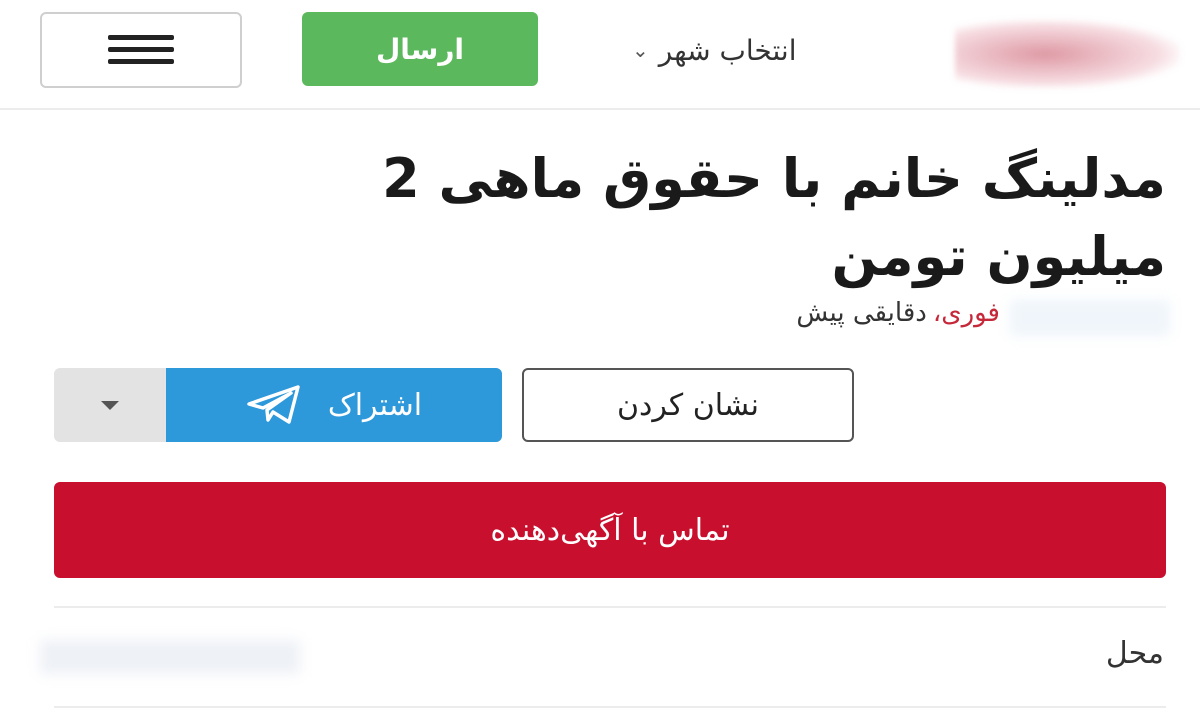  What do you see at coordinates (727, 50) in the screenshot?
I see `city-selector-label: انتخاب شهر` at bounding box center [727, 50].